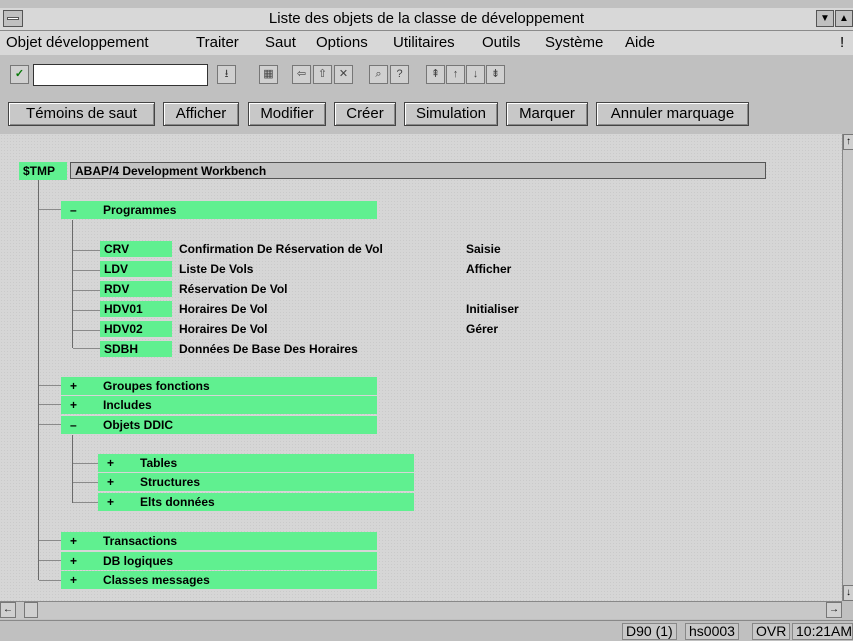 The height and width of the screenshot is (641, 853). What do you see at coordinates (365, 114) in the screenshot?
I see `creer-button: Créer` at bounding box center [365, 114].